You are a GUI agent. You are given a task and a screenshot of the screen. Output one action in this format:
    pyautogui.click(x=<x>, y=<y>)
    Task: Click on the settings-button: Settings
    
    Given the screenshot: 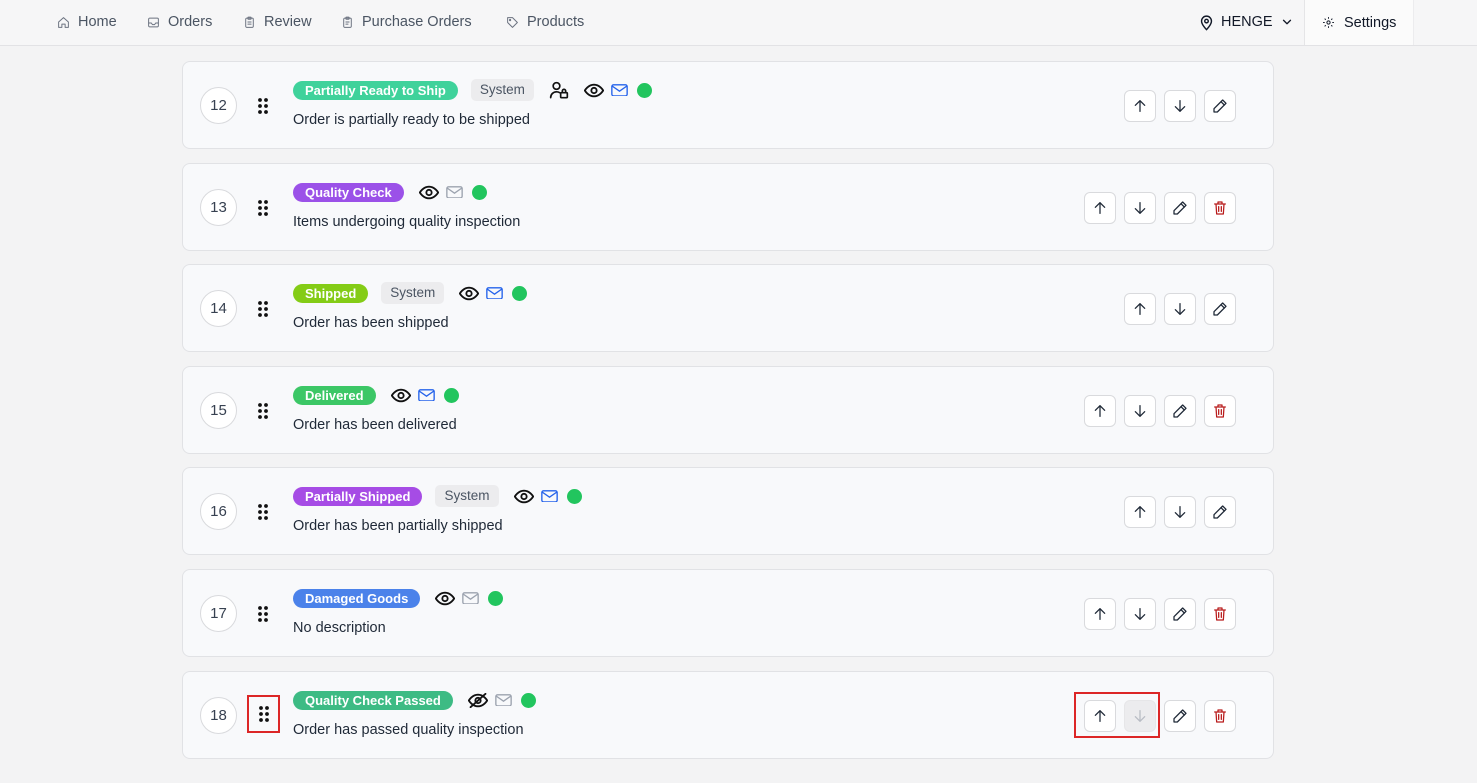 What is the action you would take?
    pyautogui.click(x=1359, y=22)
    